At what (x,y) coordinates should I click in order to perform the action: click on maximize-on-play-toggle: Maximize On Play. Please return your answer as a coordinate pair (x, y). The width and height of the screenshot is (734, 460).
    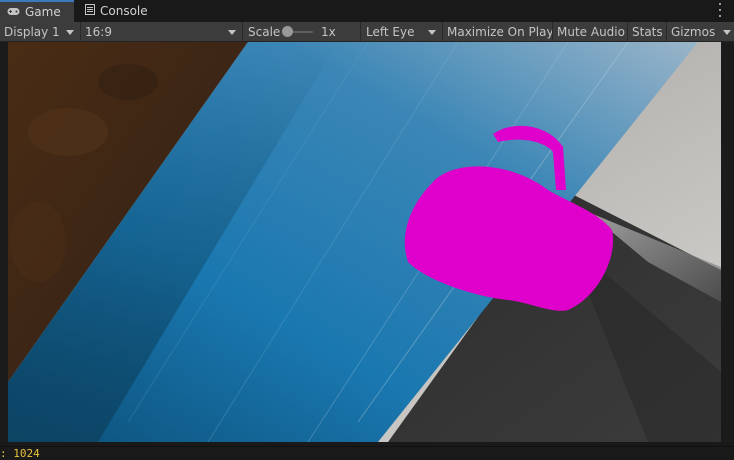
    Looking at the image, I should click on (498, 32).